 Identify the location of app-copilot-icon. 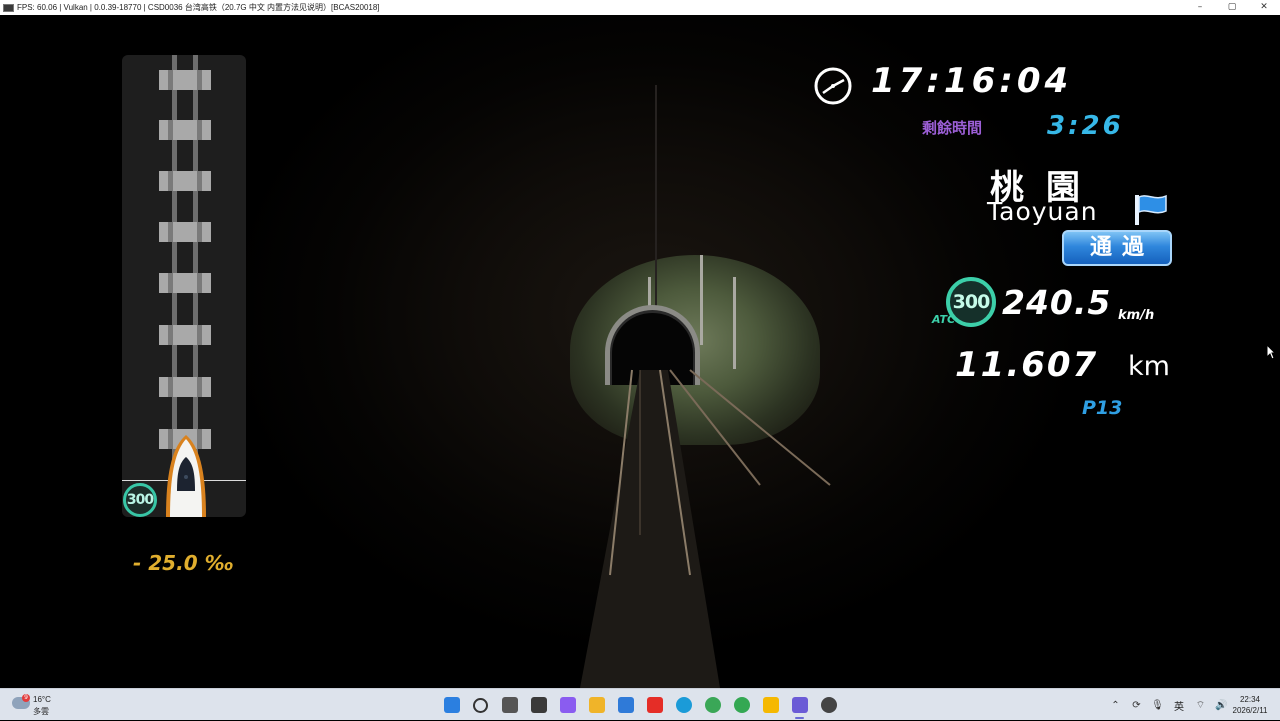
(567, 705).